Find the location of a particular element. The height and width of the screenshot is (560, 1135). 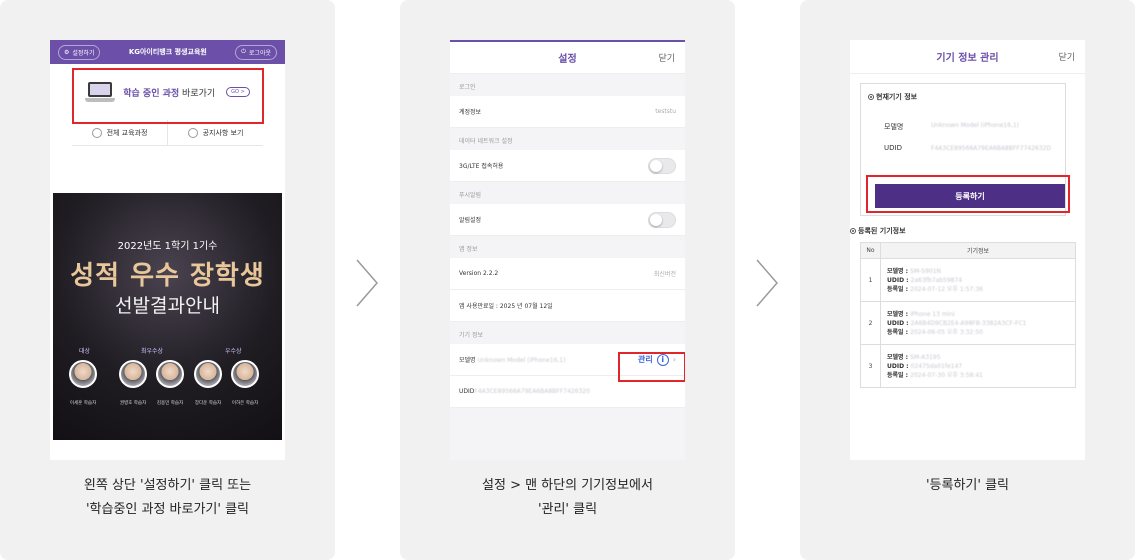

push-label: 알림설정 is located at coordinates (470, 220).